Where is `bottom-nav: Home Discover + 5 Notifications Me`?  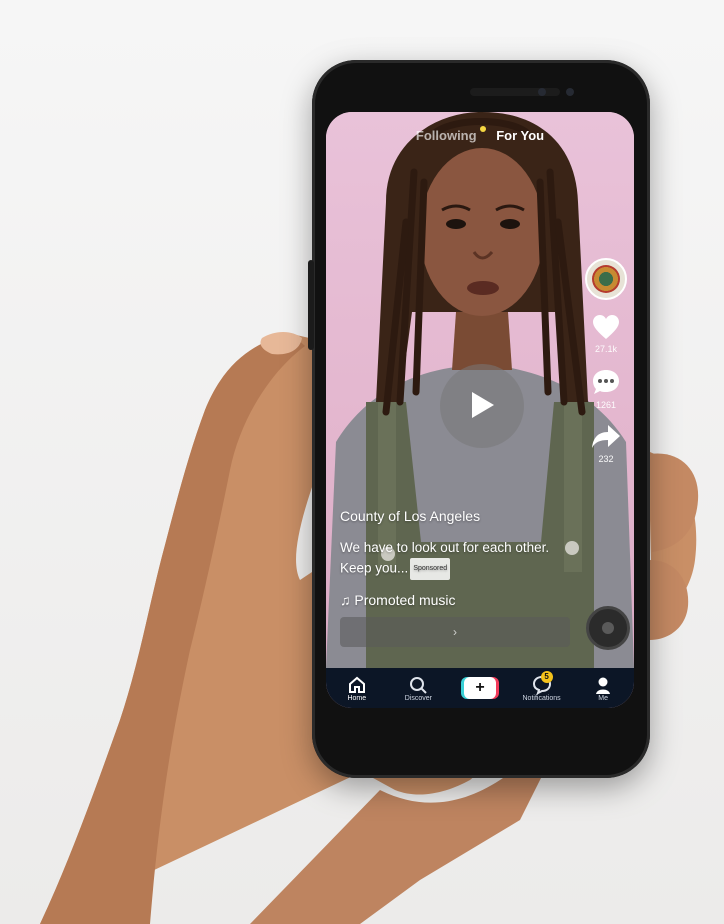
bottom-nav: Home Discover + 5 Notifications Me is located at coordinates (480, 688).